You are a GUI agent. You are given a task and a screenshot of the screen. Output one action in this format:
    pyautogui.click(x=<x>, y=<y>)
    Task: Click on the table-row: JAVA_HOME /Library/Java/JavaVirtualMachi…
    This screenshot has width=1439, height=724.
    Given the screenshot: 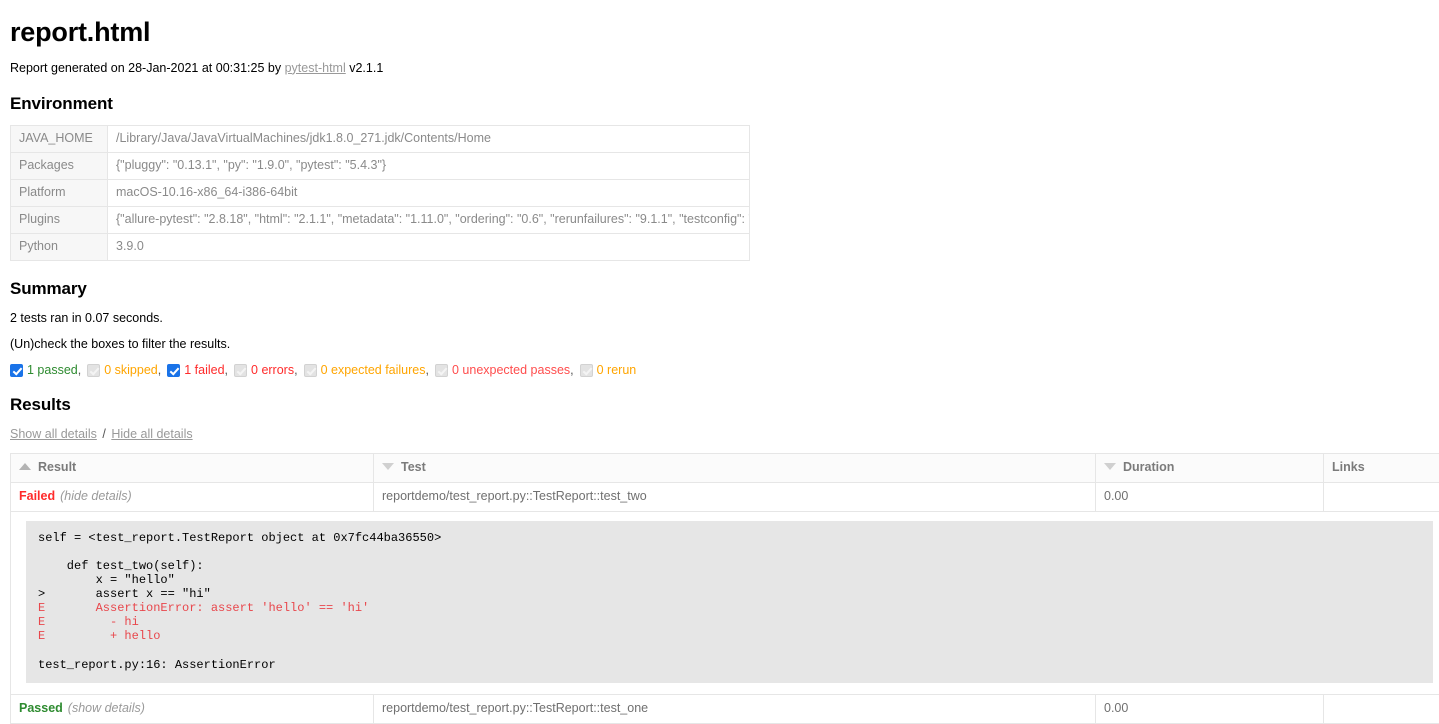 What is the action you would take?
    pyautogui.click(x=380, y=138)
    